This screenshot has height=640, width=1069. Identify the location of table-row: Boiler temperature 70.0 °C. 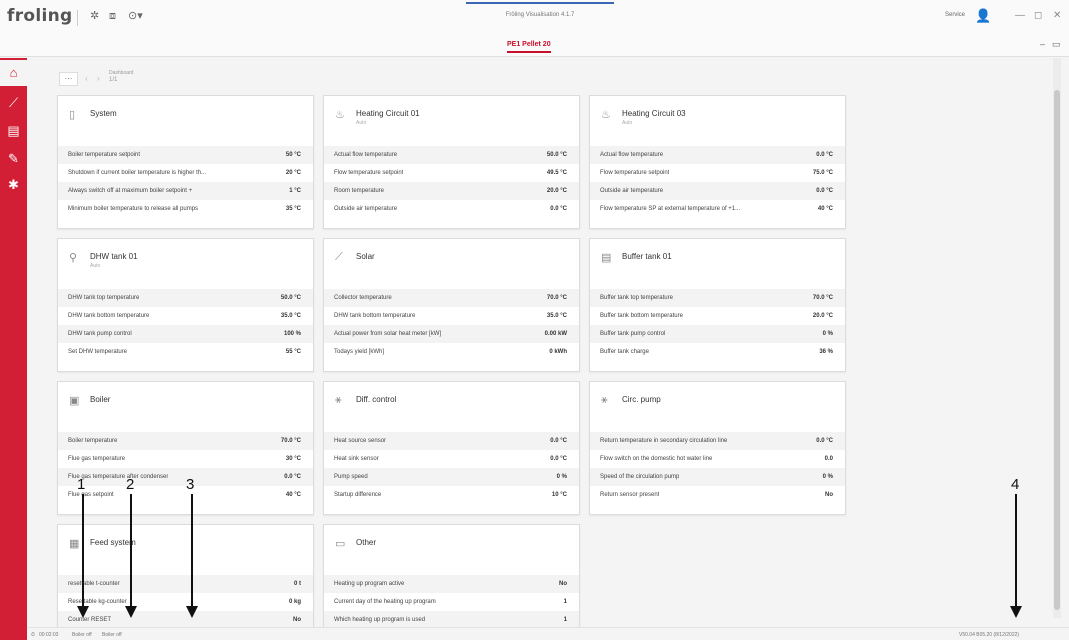
(185, 441).